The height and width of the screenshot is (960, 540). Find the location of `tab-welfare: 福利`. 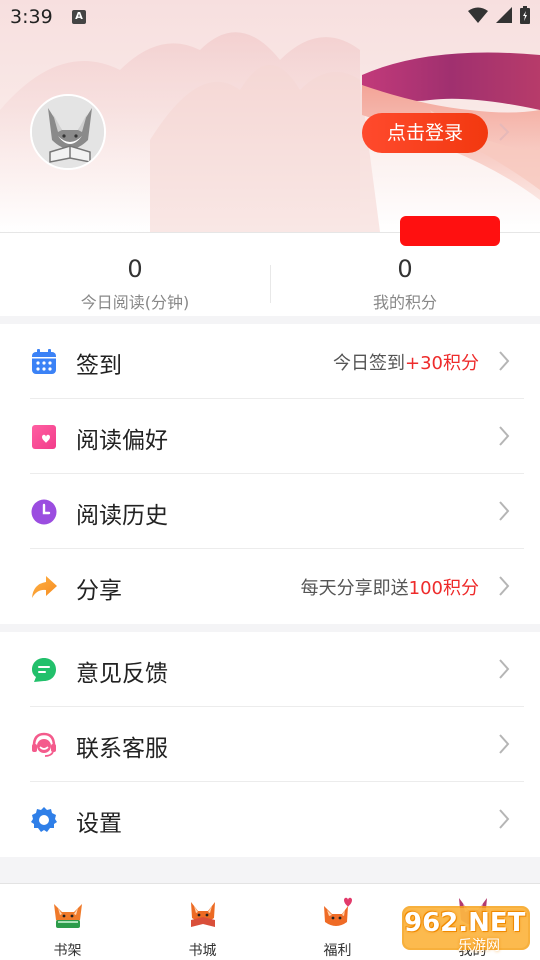

tab-welfare: 福利 is located at coordinates (337, 922).